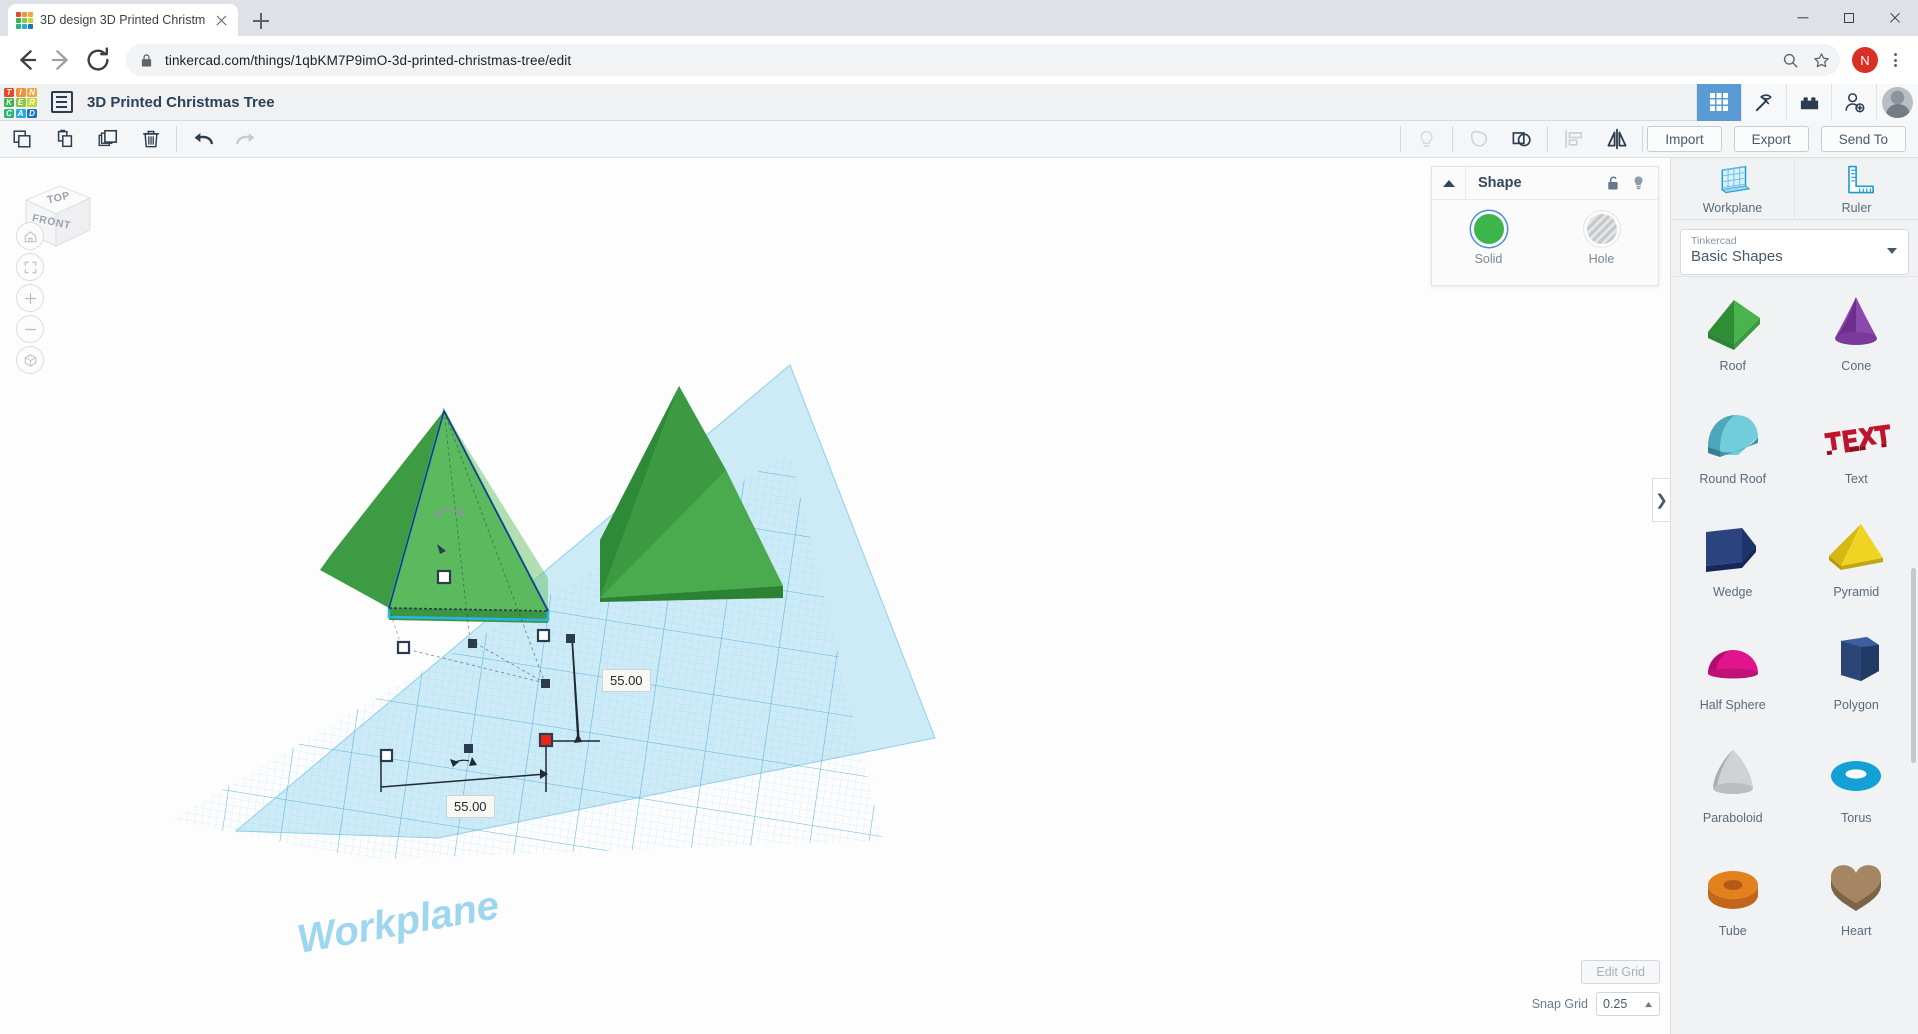 The image size is (1918, 1034). What do you see at coordinates (1733, 559) in the screenshot?
I see `shape-item-wedge: Wedge` at bounding box center [1733, 559].